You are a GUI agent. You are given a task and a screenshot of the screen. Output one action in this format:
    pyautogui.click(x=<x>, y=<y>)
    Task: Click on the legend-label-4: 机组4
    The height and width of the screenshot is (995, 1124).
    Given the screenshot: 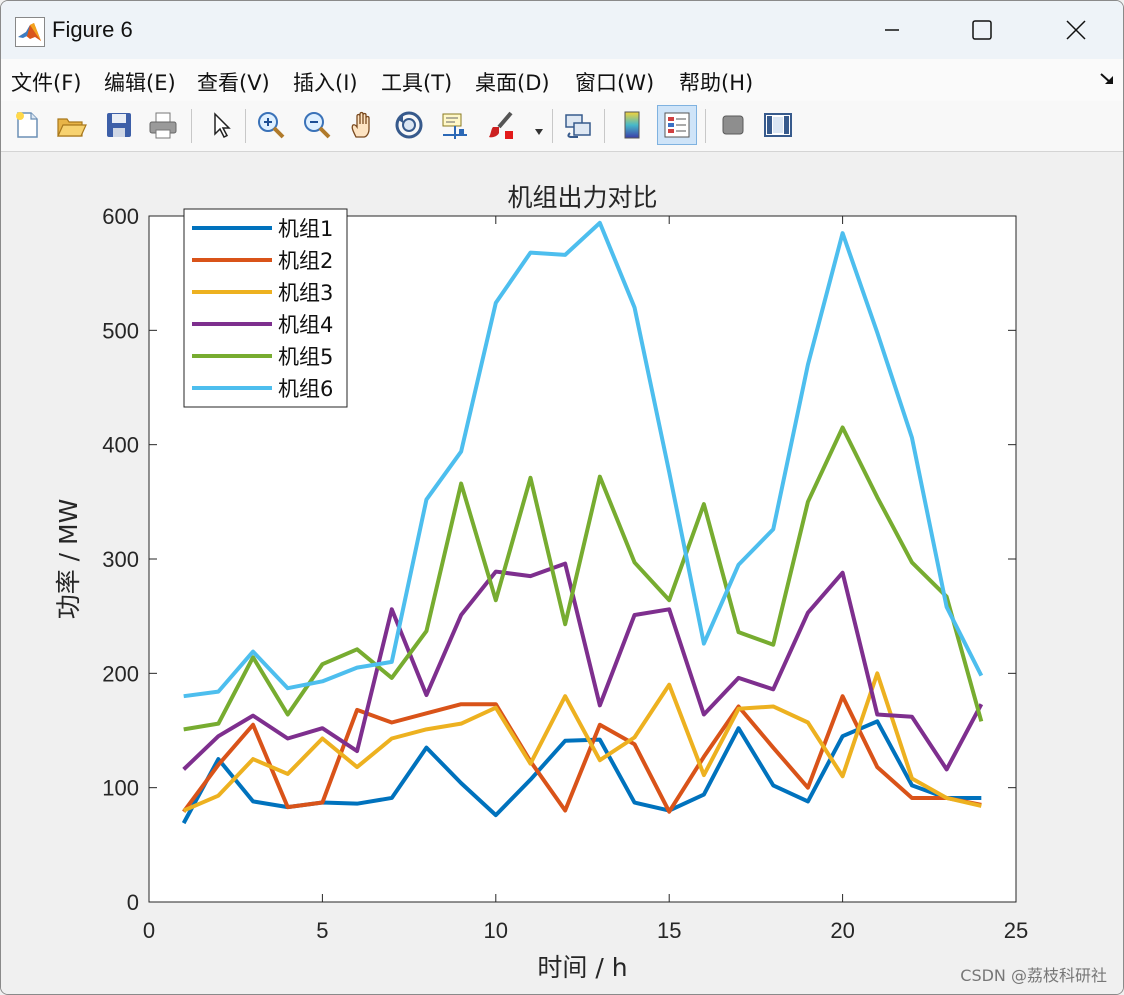 What is the action you would take?
    pyautogui.click(x=305, y=325)
    